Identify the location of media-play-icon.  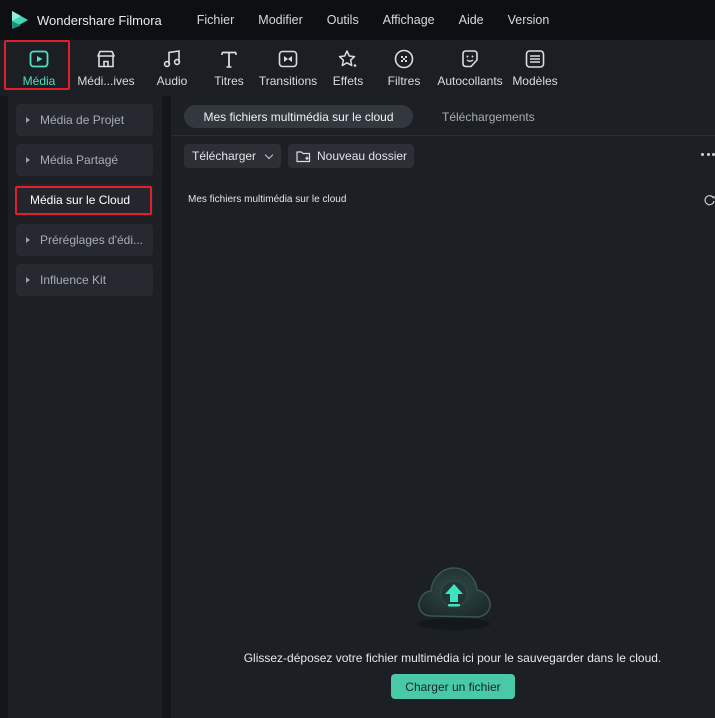
(39, 59).